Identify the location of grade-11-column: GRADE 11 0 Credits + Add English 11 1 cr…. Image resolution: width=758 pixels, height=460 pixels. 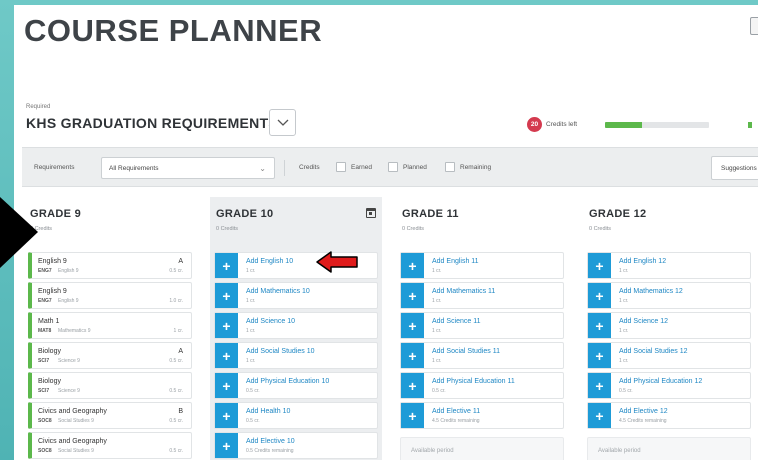
(482, 328).